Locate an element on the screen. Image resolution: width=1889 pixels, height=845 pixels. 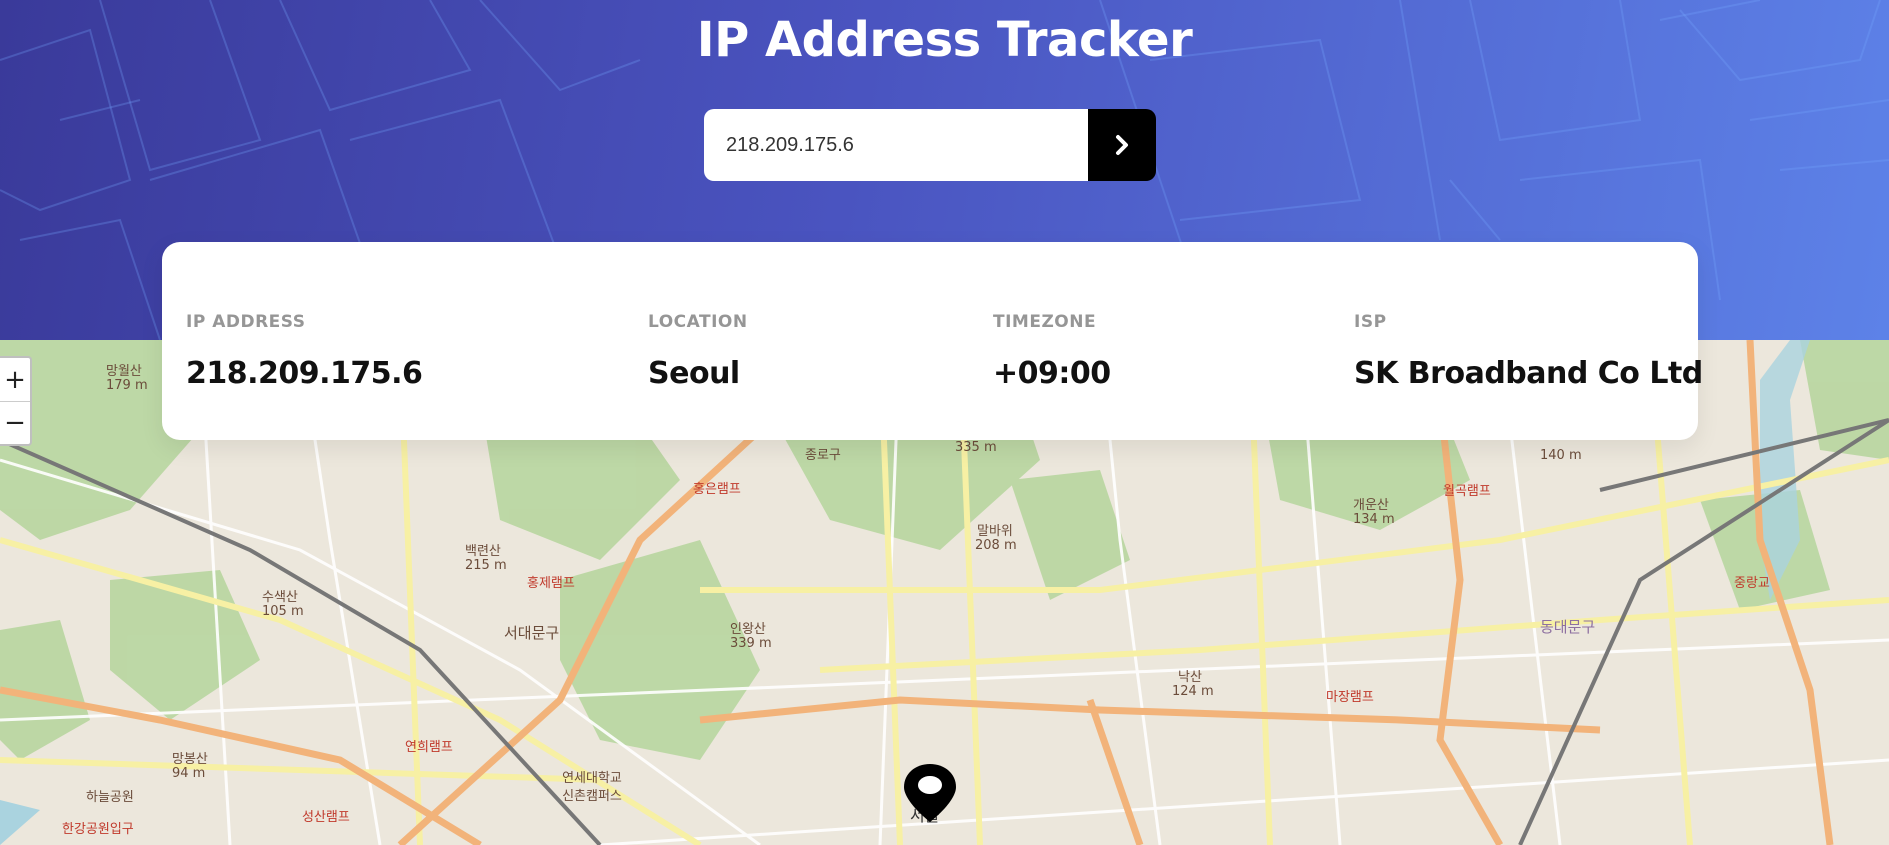
map-zoom-control: + − is located at coordinates (16, 401).